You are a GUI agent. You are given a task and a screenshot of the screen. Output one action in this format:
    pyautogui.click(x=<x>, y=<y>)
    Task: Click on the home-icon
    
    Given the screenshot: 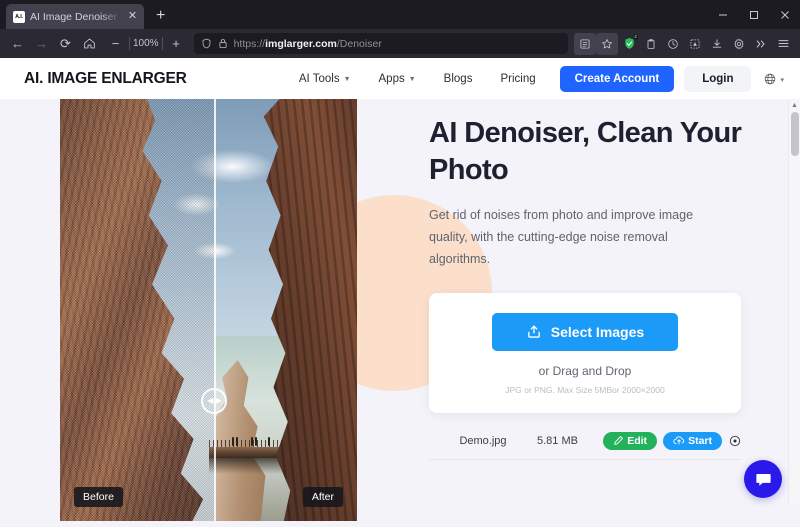 What is the action you would take?
    pyautogui.click(x=89, y=43)
    